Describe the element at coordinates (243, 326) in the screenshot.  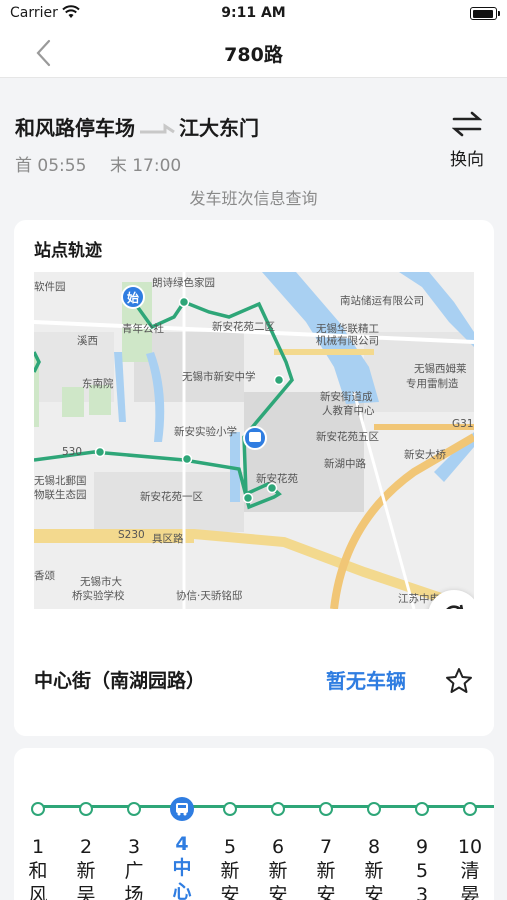
I see `svg-text: 新安花苑二区` at that location.